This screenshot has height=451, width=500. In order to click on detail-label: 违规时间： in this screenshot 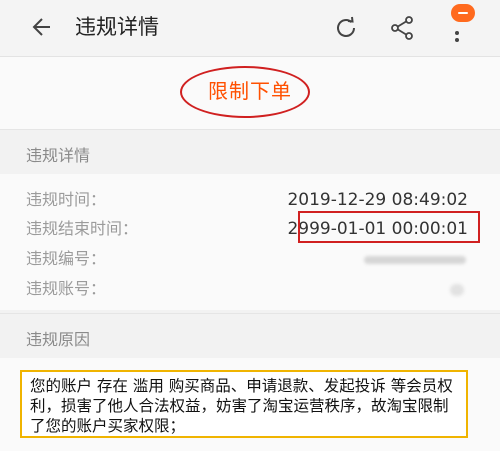, I will do `click(66, 199)`.